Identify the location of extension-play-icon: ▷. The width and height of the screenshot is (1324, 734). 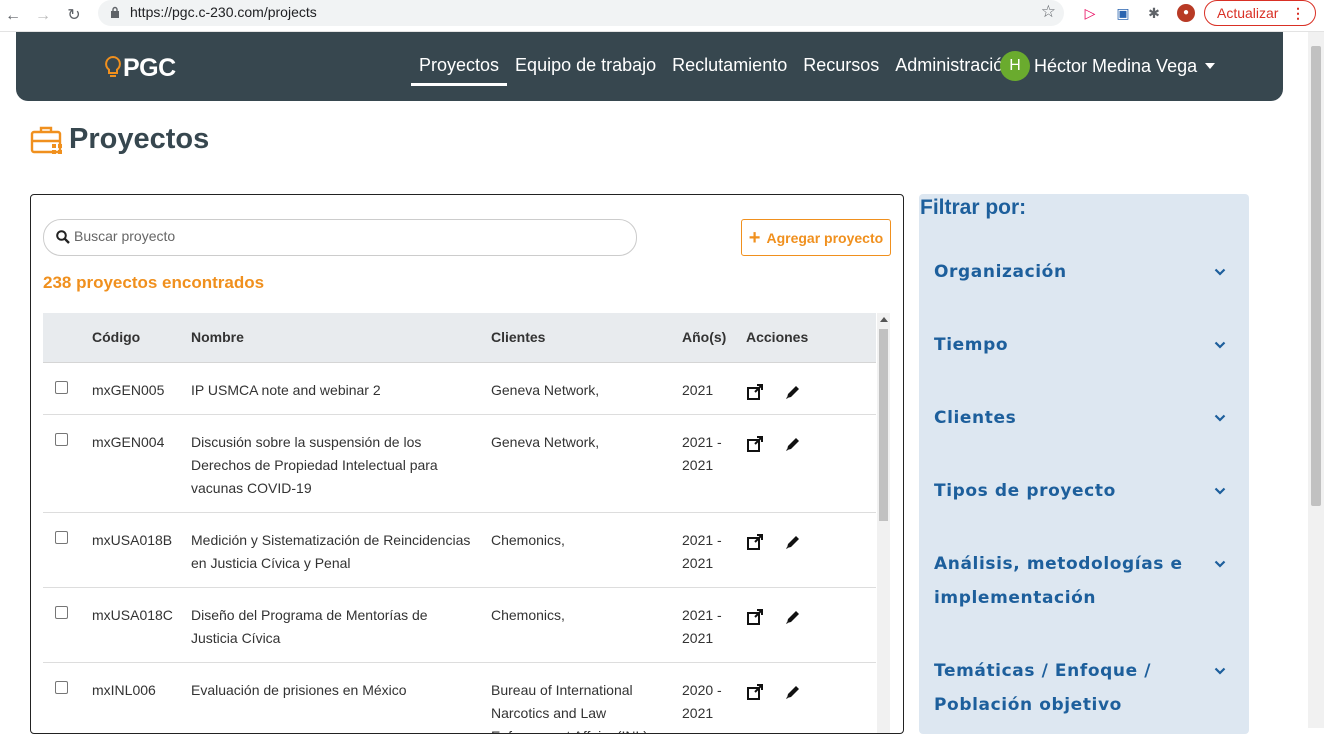
(1090, 13).